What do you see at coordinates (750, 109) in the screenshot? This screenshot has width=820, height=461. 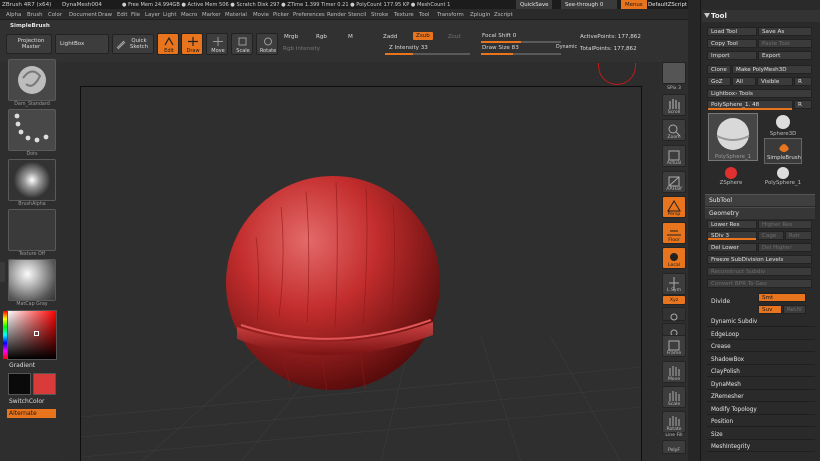 I see `current-tool-track` at bounding box center [750, 109].